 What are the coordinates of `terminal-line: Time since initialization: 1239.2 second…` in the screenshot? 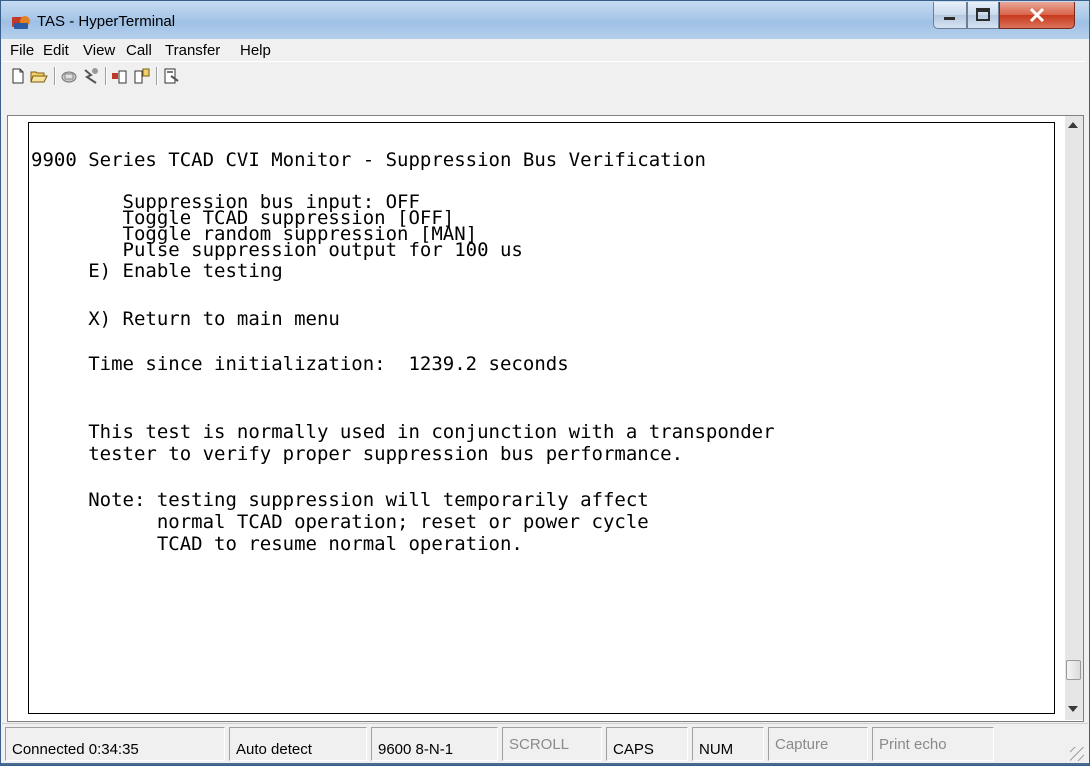 It's located at (300, 364).